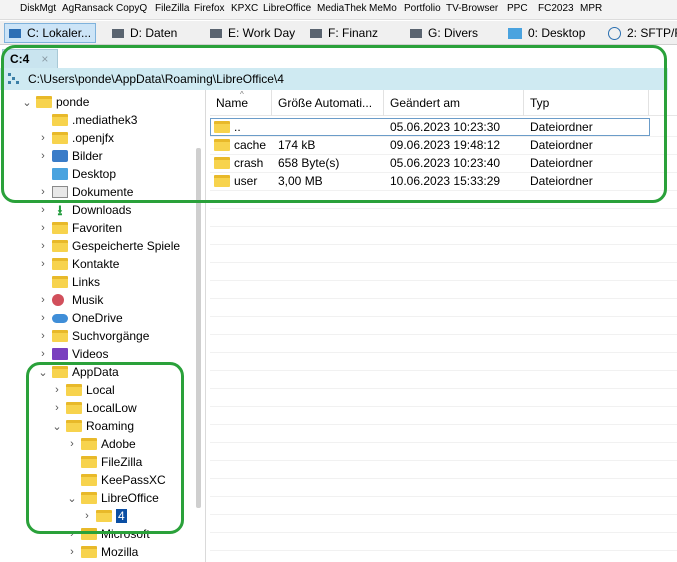 This screenshot has height=562, width=677. I want to click on column-header: ^ Name Größe Automati... Geändert am Typ, so click(443, 103).